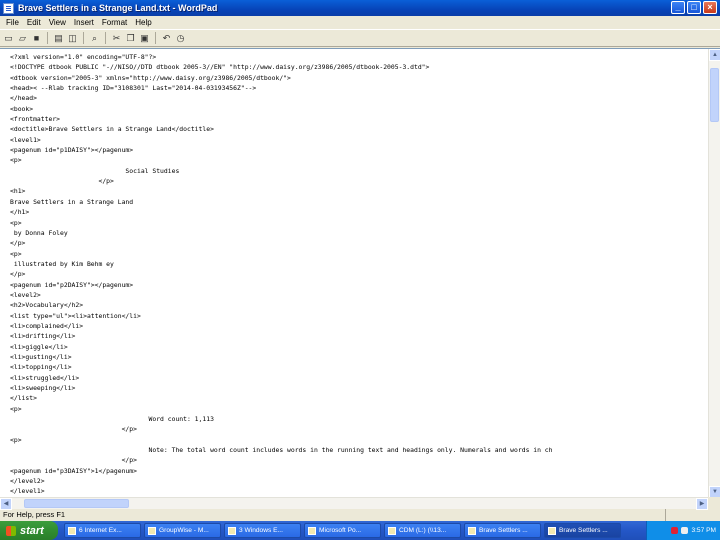  What do you see at coordinates (27, 481) in the screenshot?
I see `document-line: </level2>` at bounding box center [27, 481].